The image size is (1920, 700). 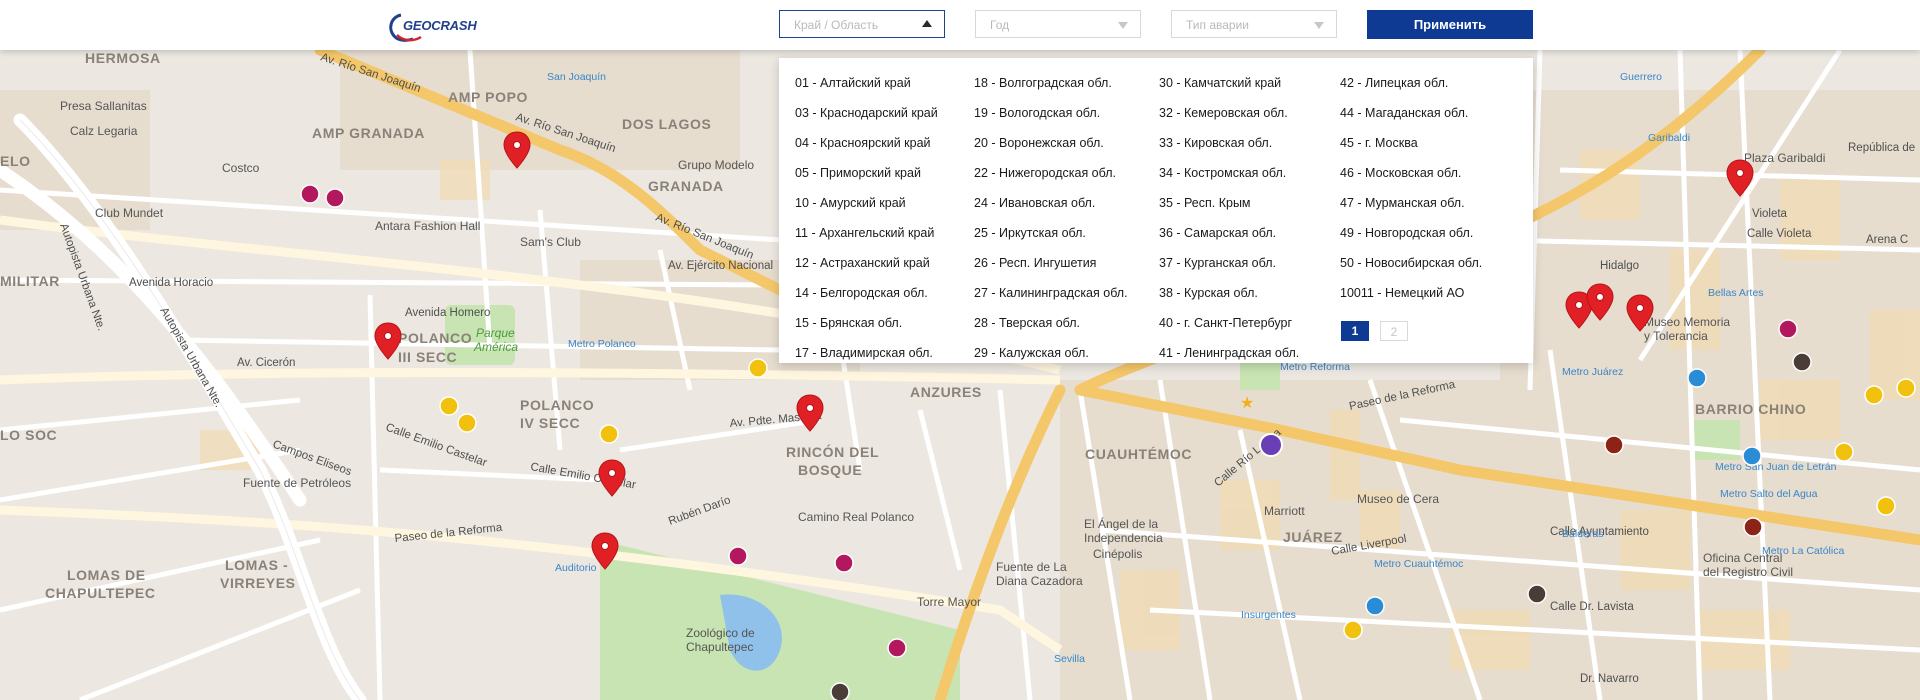 What do you see at coordinates (1450, 24) in the screenshot?
I see `apply-button: Применить` at bounding box center [1450, 24].